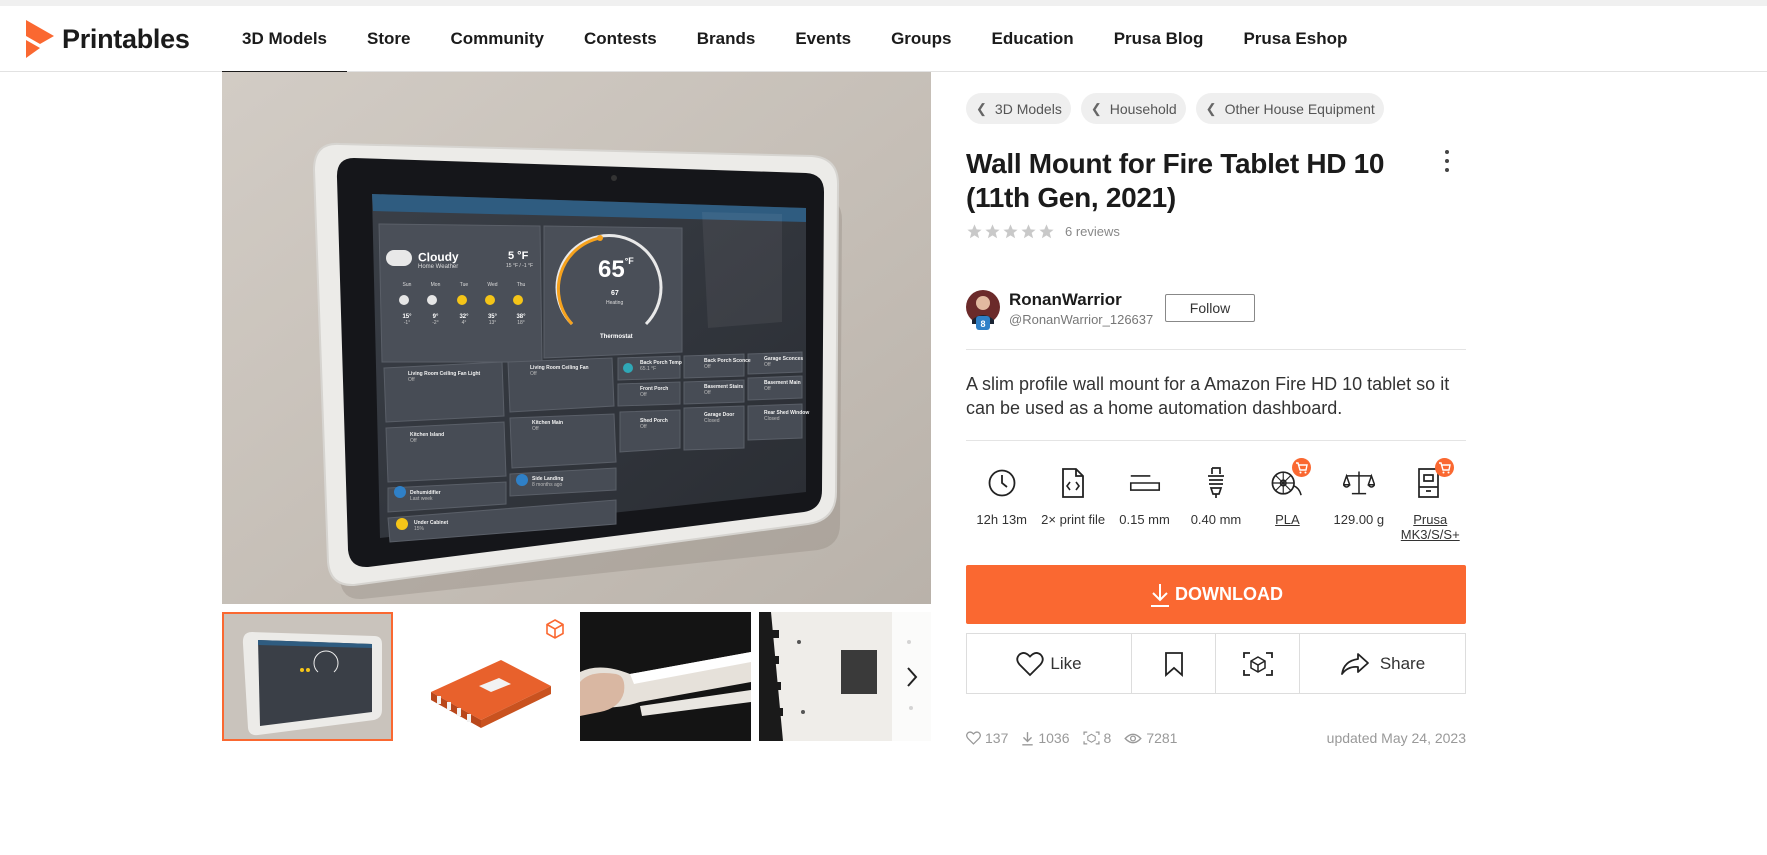  Describe the element at coordinates (1210, 308) in the screenshot. I see `follow-button: Follow` at that location.